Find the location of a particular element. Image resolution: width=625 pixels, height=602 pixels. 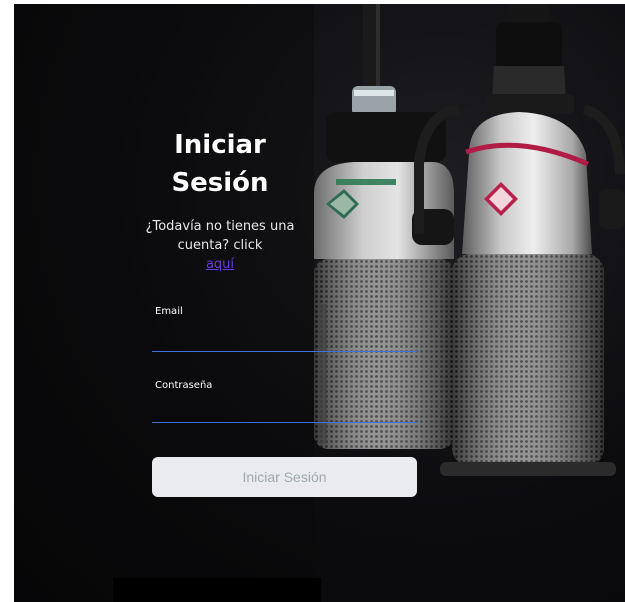

signup-prompt-text: ¿Todavía no tienes una cuenta? click is located at coordinates (220, 236).